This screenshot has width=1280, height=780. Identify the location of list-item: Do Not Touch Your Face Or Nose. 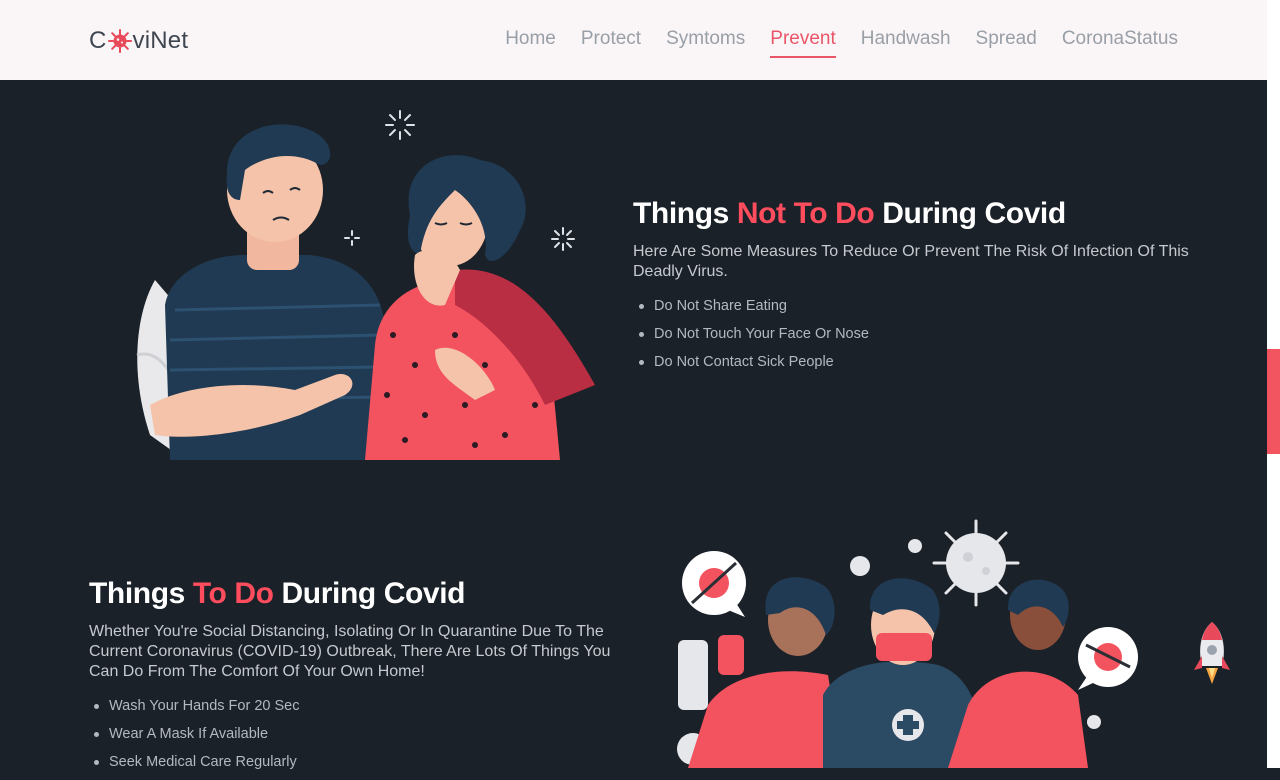
(751, 338).